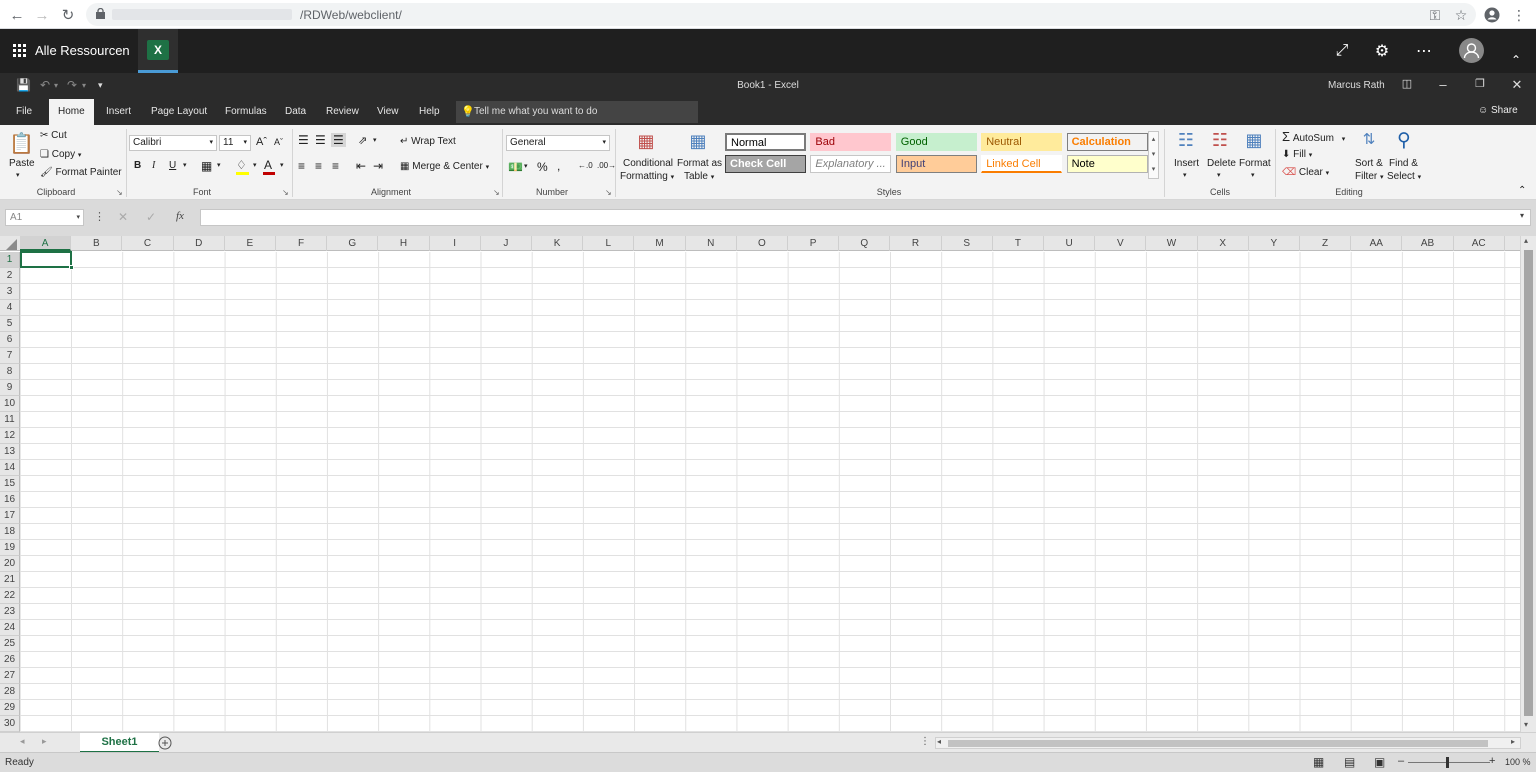 This screenshot has height=772, width=1536. What do you see at coordinates (10, 308) in the screenshot?
I see `row-header: 4` at bounding box center [10, 308].